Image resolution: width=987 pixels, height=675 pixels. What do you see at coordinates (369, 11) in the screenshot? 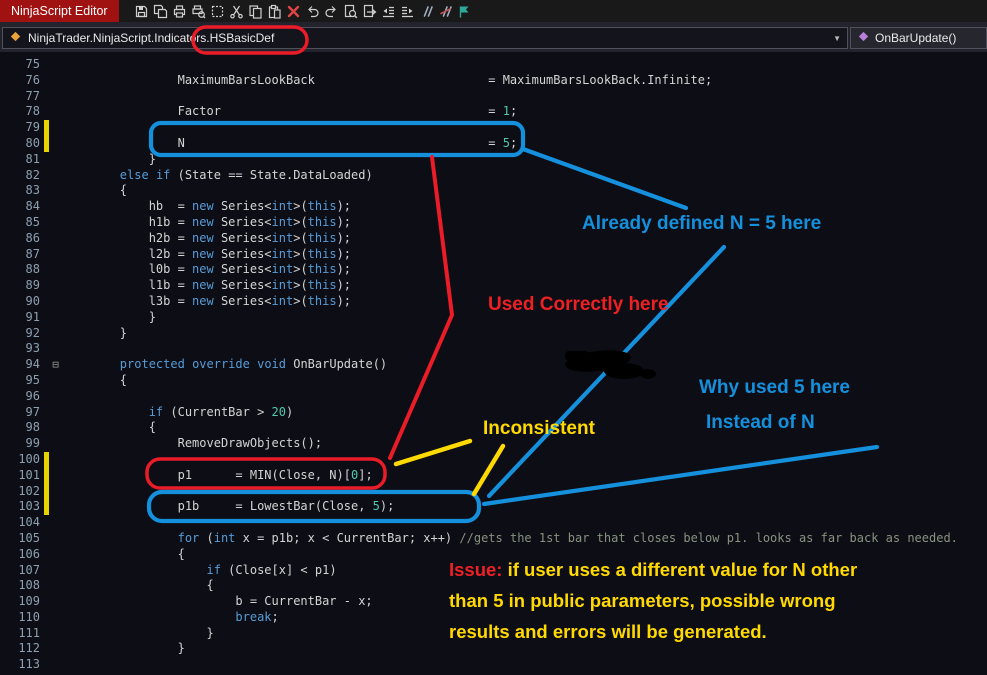
I see `go-to-definition-icon` at bounding box center [369, 11].